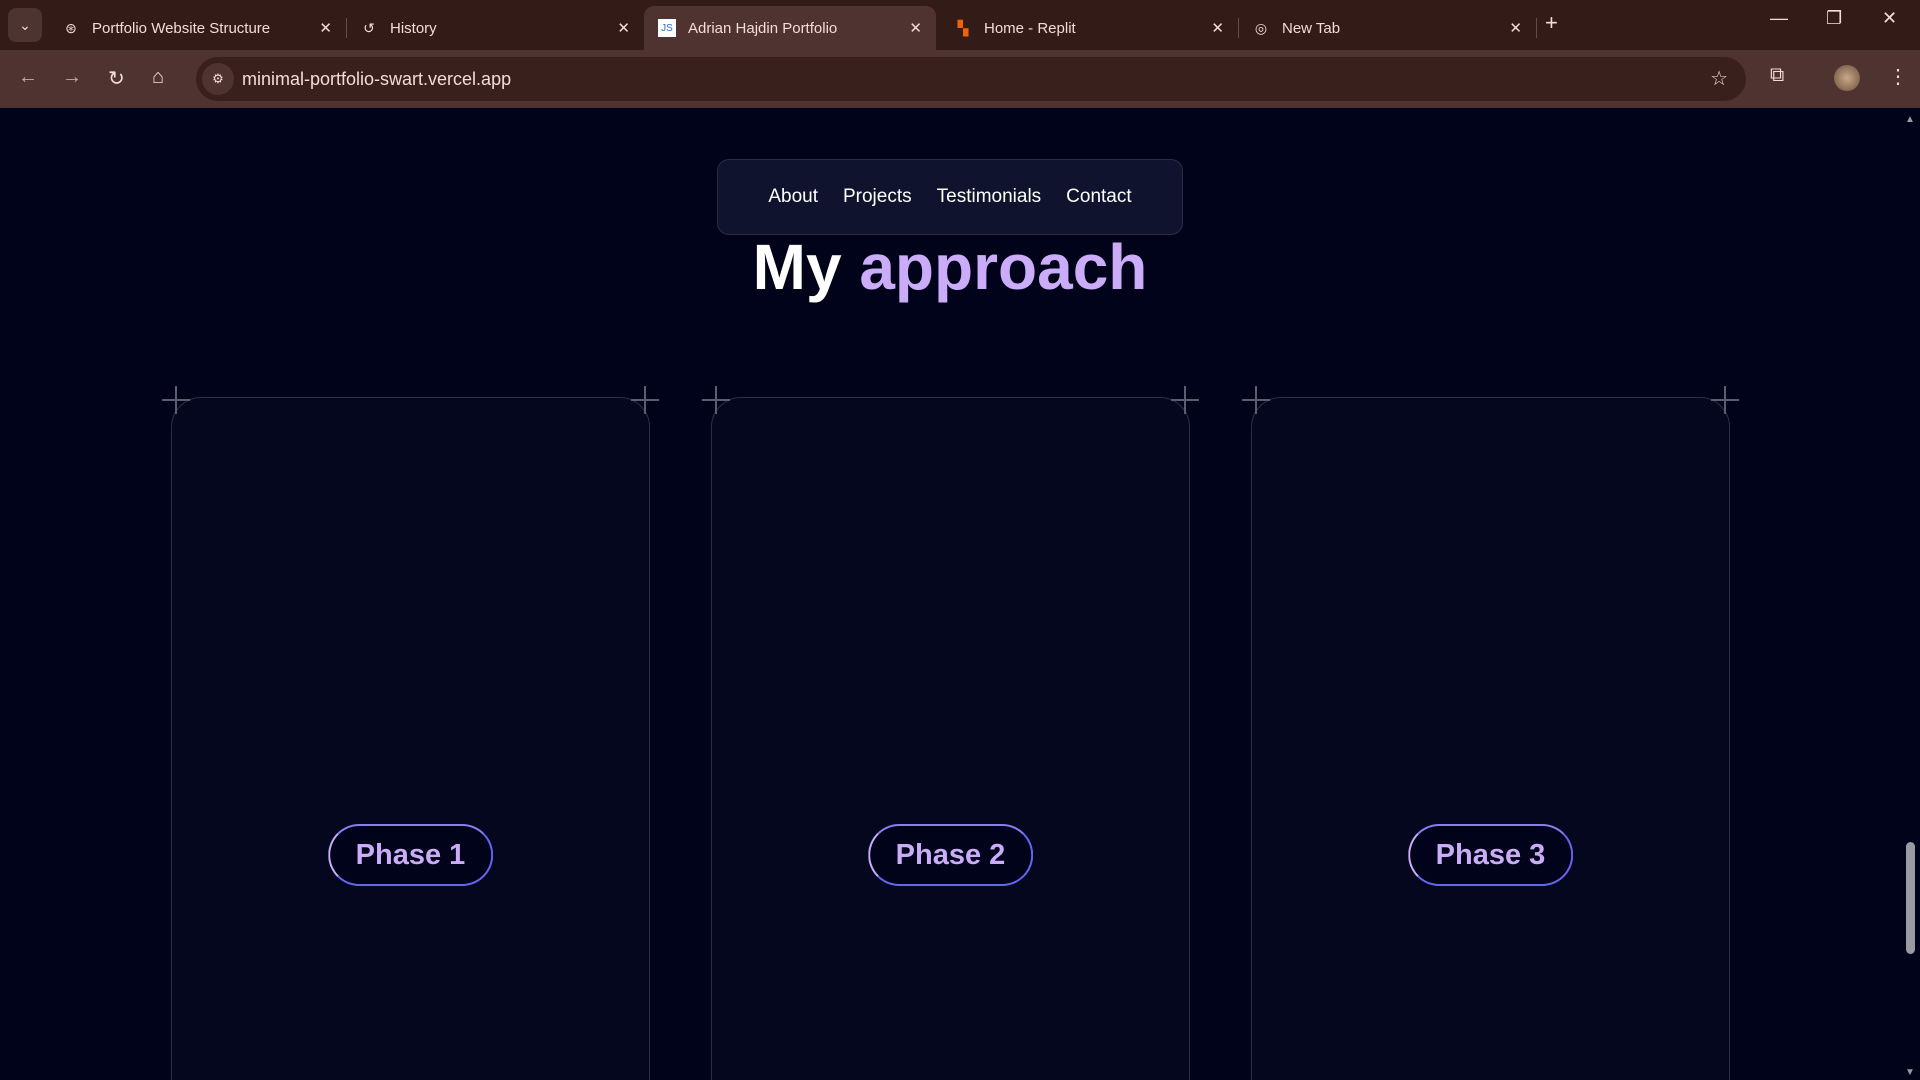  I want to click on bookmark-star-icon: ☆, so click(1719, 78).